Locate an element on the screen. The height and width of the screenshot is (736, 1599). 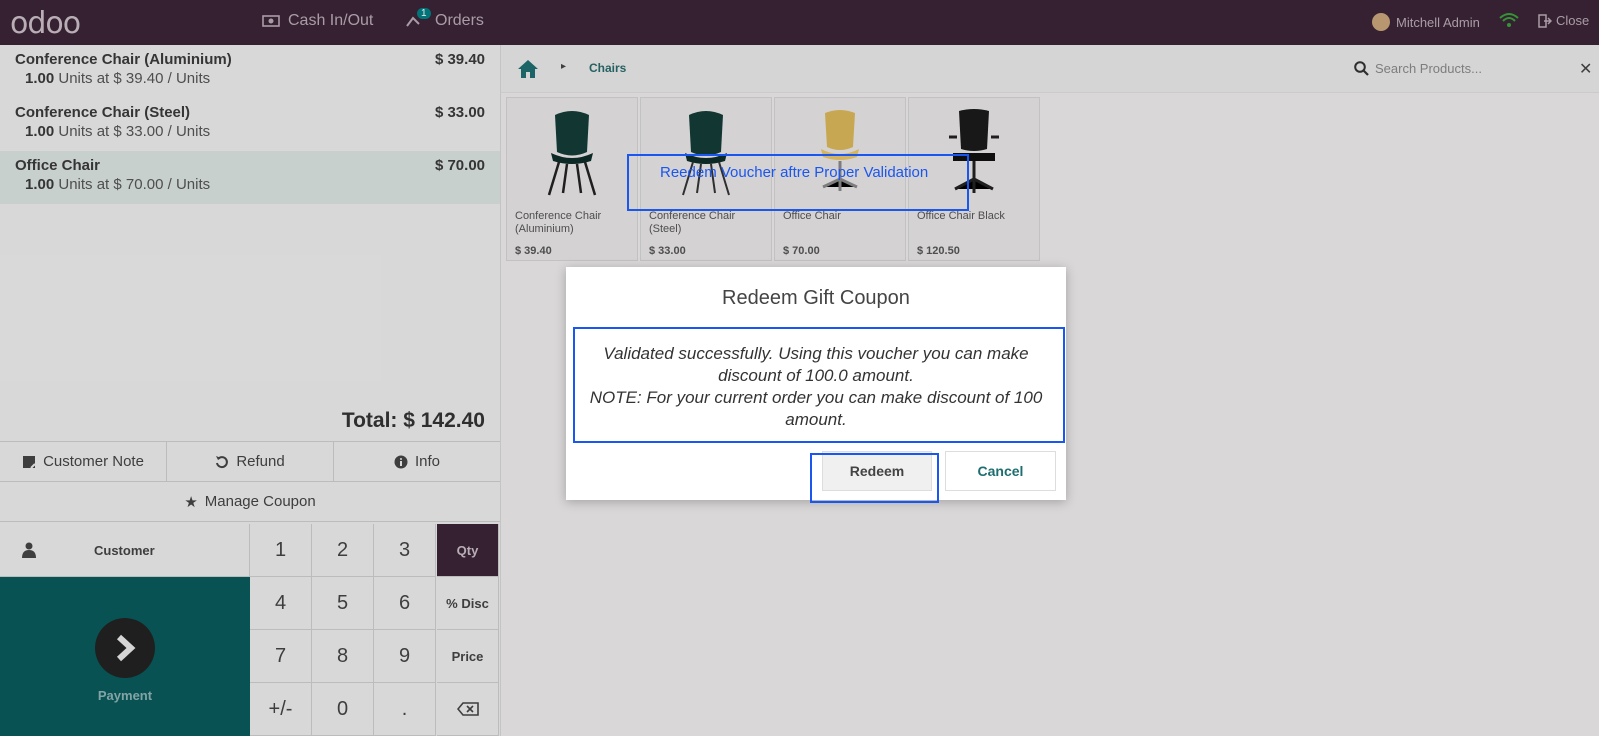
annotation-message-box is located at coordinates (819, 385).